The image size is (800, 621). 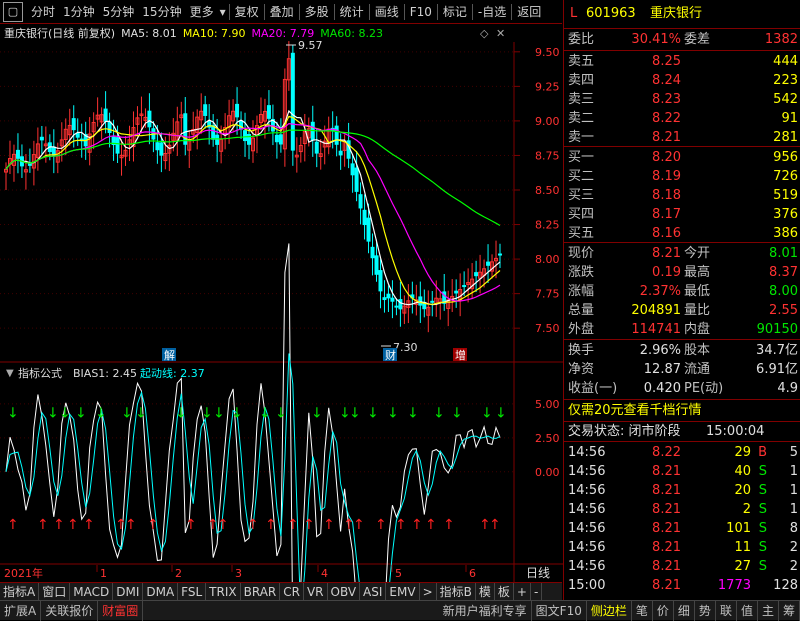 I want to click on tab-vr: VR, so click(x=316, y=591).